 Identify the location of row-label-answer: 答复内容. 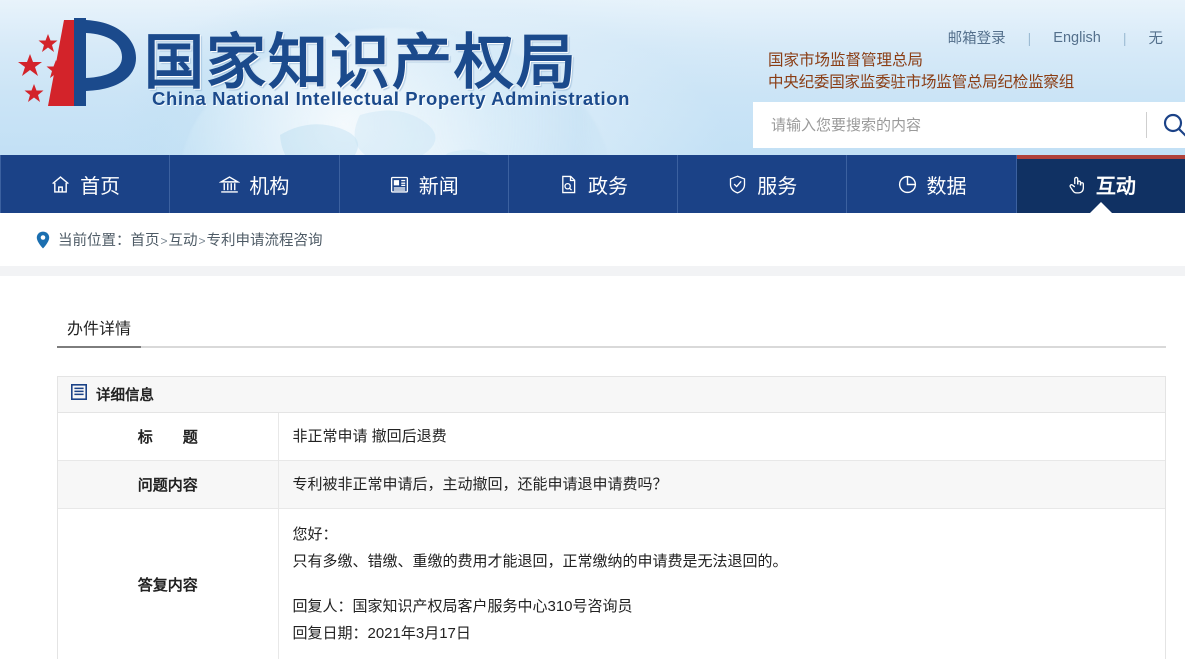
(168, 583).